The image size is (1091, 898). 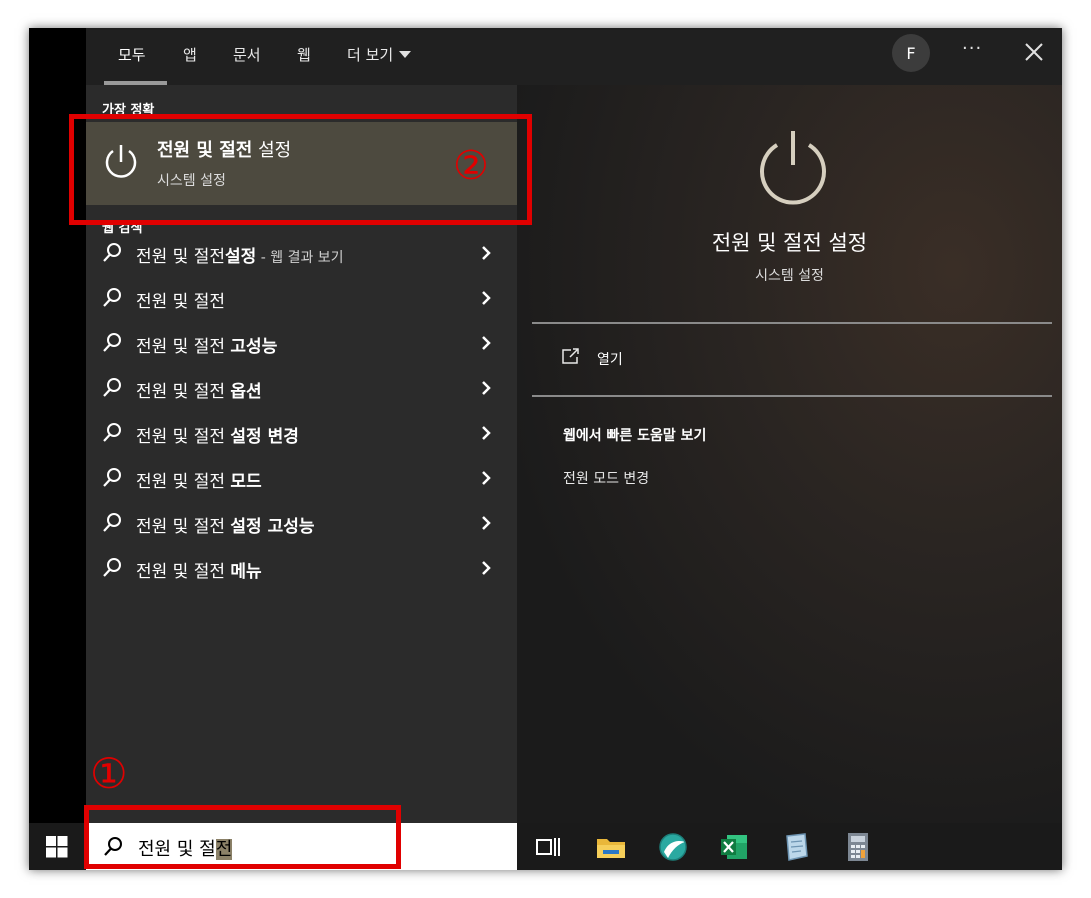 I want to click on chevron-down-icon, so click(x=405, y=54).